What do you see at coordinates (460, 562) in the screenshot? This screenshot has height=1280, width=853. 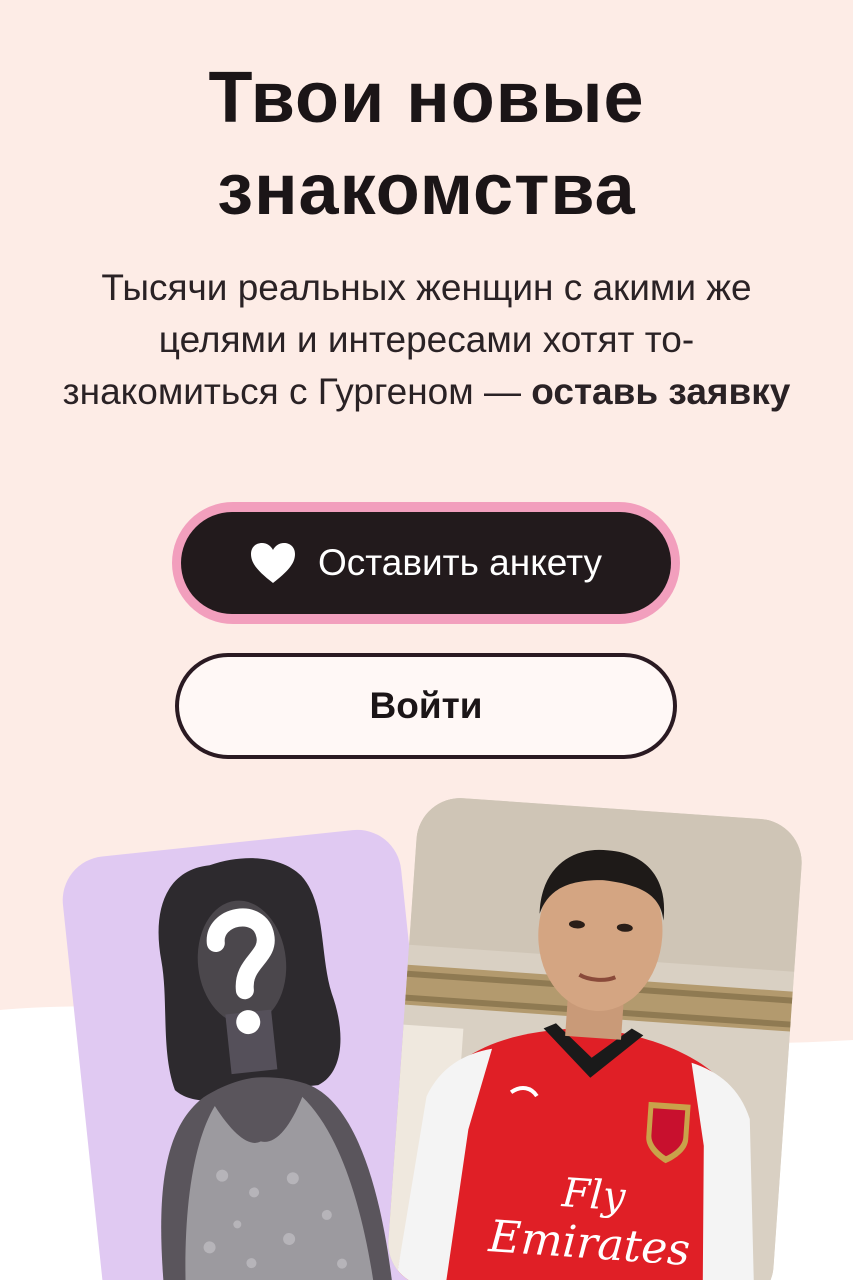 I see `leave-profile-label: Оставить анкету` at bounding box center [460, 562].